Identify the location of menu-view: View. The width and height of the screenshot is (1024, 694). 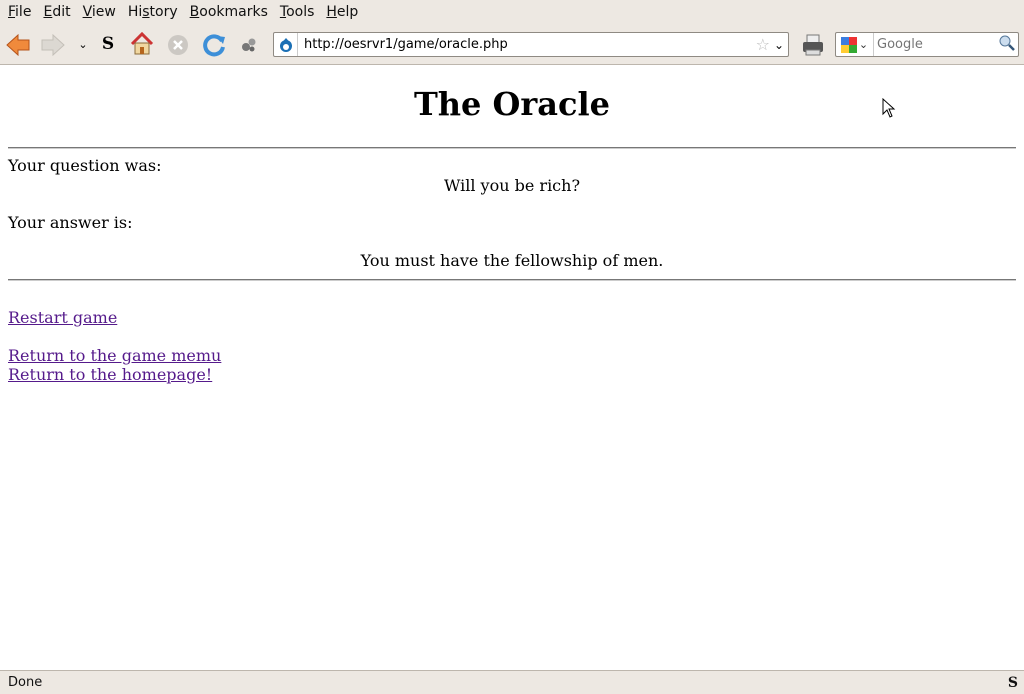
(99, 12).